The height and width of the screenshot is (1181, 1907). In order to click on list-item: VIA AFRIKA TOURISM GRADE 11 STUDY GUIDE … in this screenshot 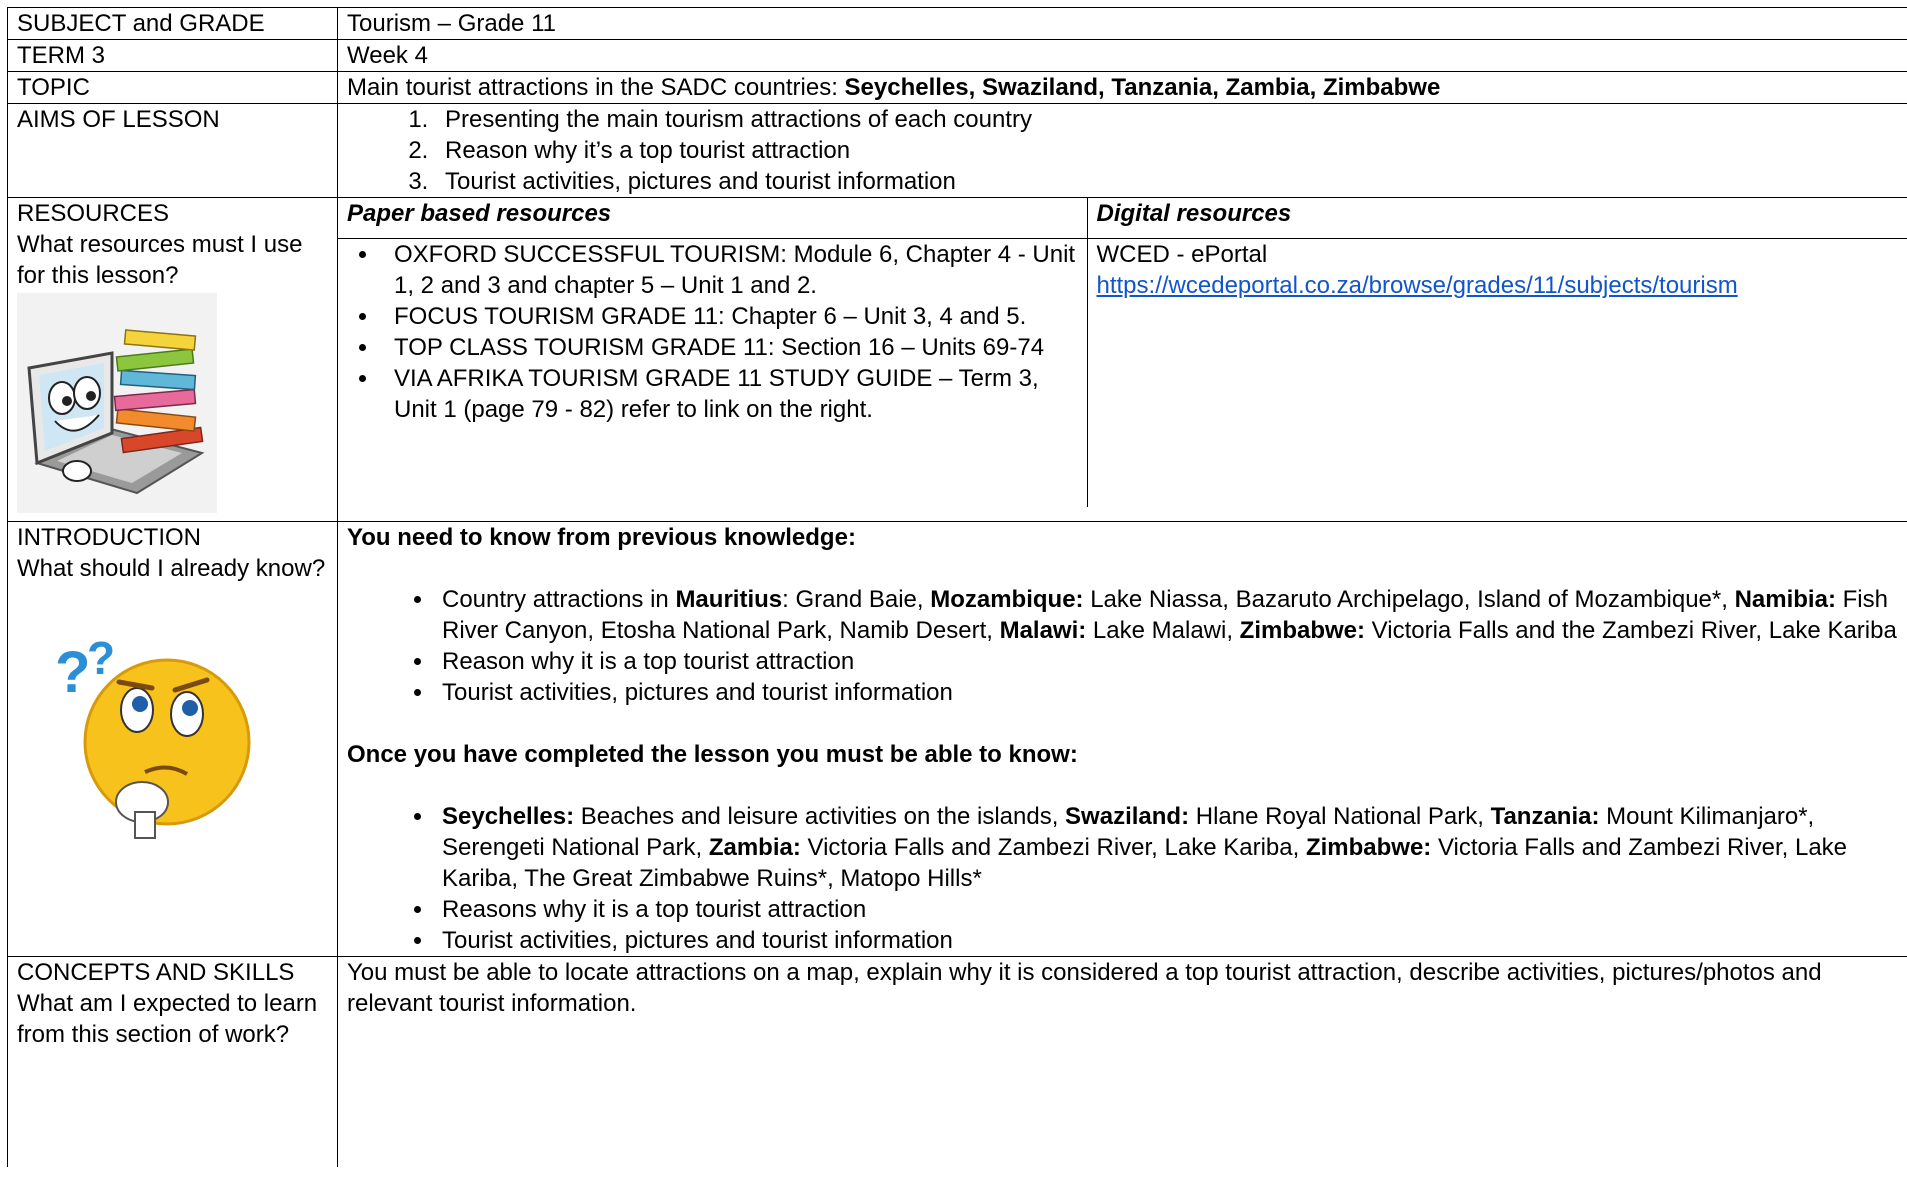, I will do `click(729, 394)`.